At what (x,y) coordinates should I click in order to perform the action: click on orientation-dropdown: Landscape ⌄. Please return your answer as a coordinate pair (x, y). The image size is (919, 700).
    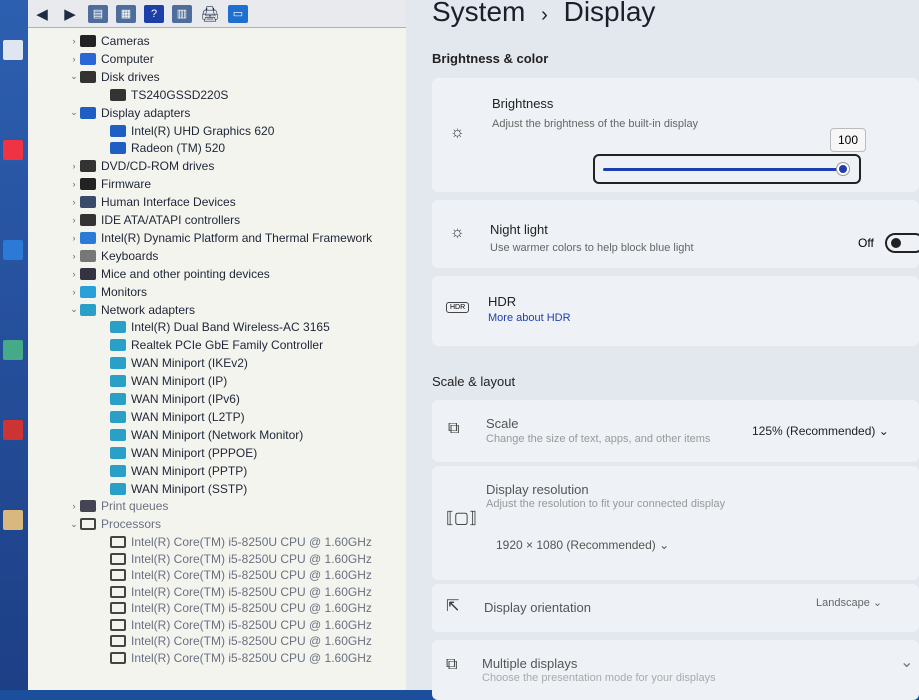
    Looking at the image, I should click on (849, 602).